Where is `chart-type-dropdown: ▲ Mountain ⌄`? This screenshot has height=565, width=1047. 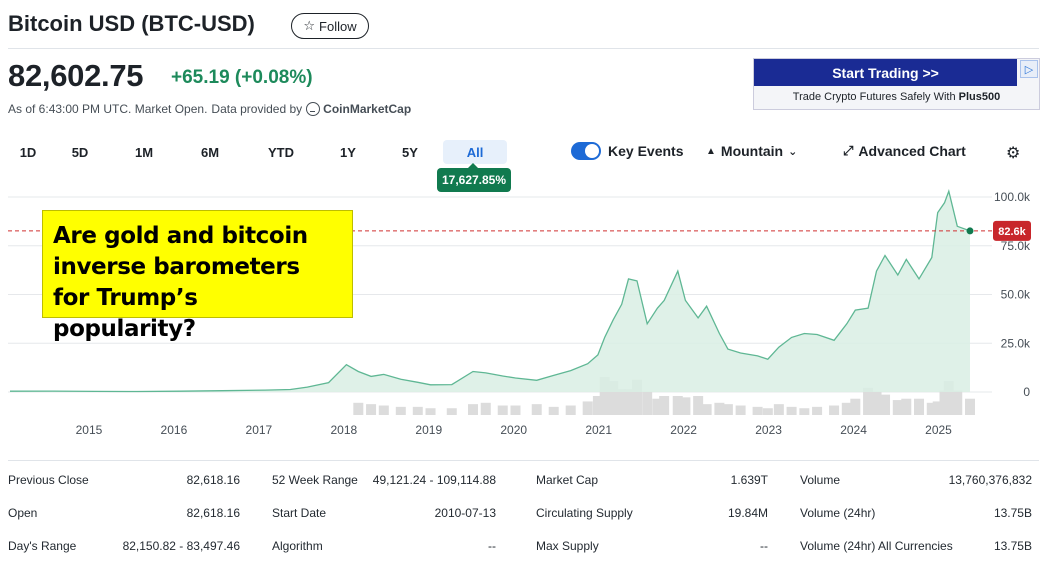
chart-type-dropdown: ▲ Mountain ⌄ is located at coordinates (751, 151).